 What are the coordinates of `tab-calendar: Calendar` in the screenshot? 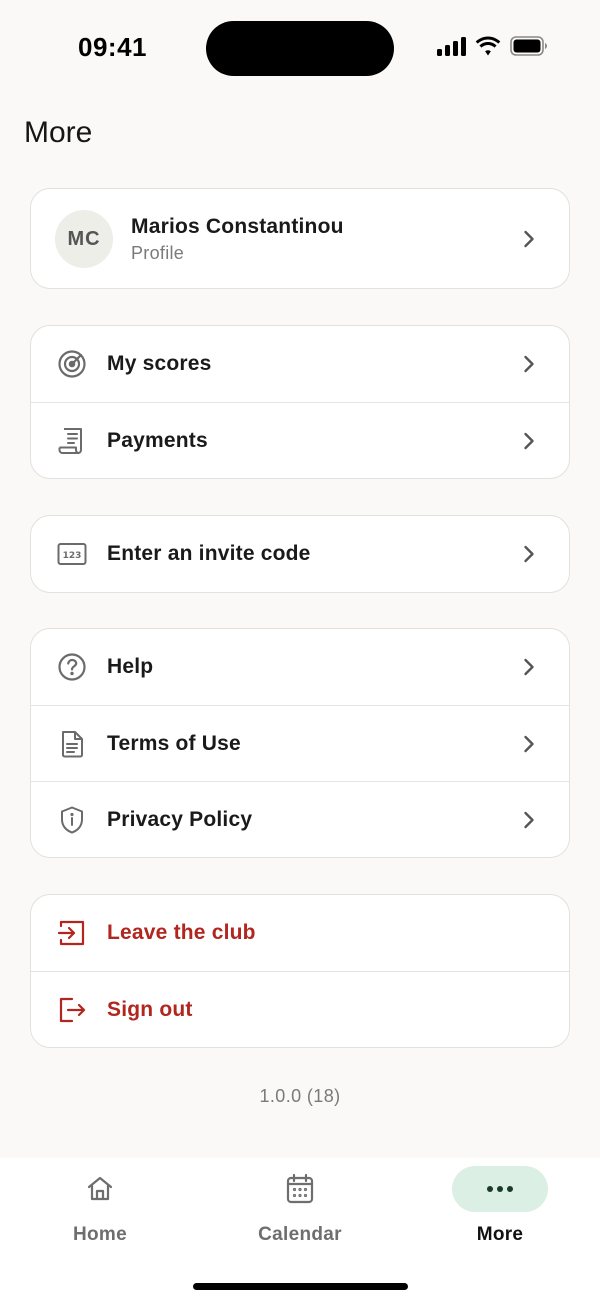 It's located at (300, 1211).